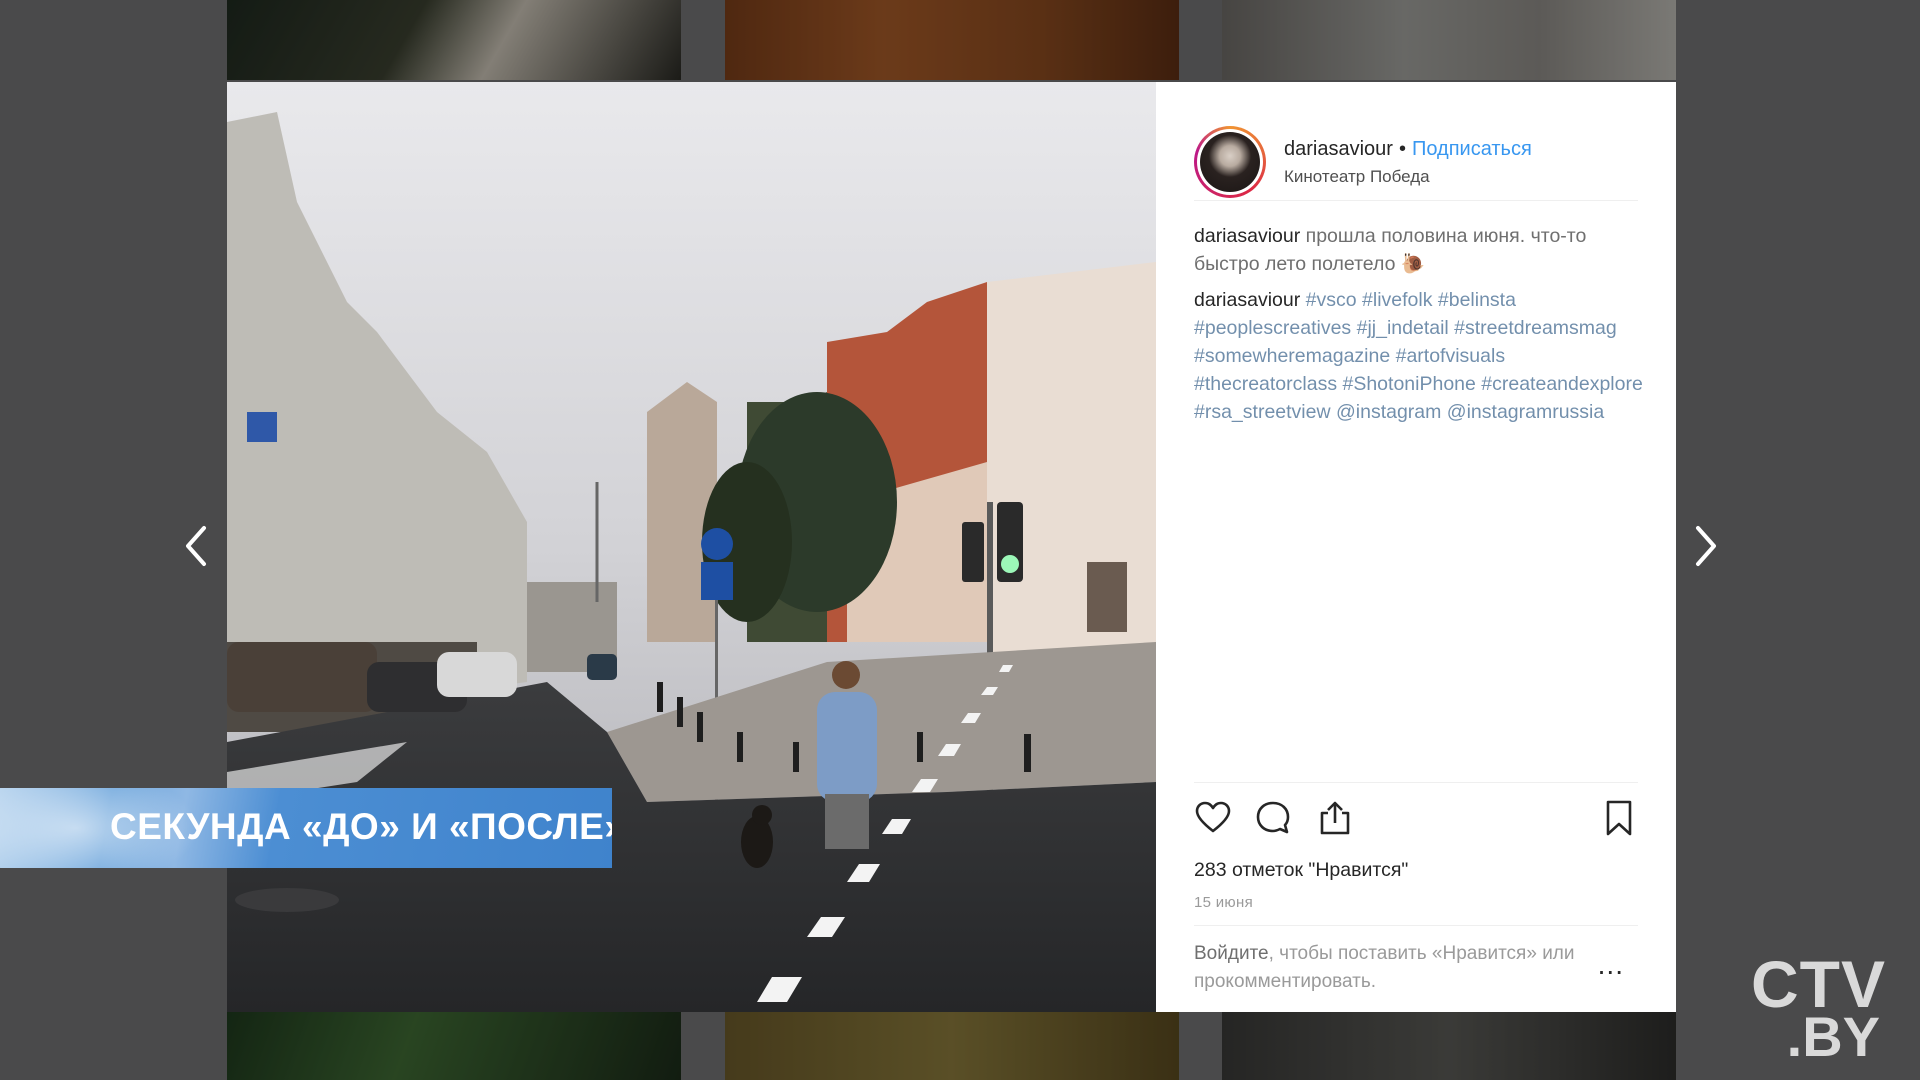  I want to click on bookmark-icon, so click(1619, 818).